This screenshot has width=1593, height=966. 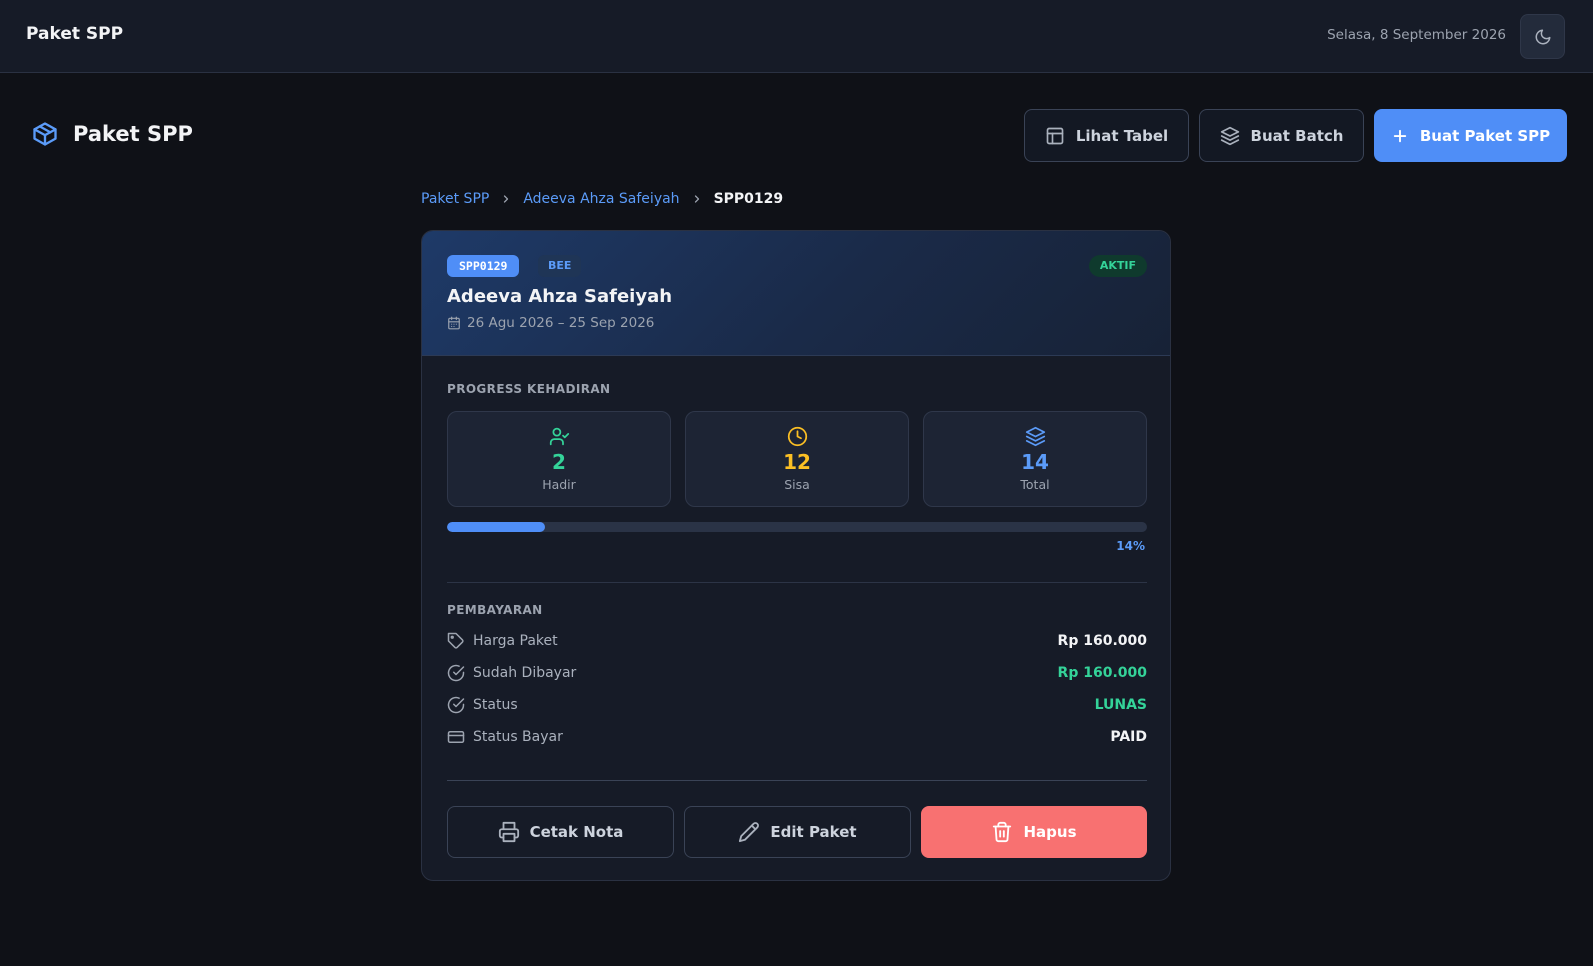 What do you see at coordinates (1055, 136) in the screenshot?
I see `table-icon` at bounding box center [1055, 136].